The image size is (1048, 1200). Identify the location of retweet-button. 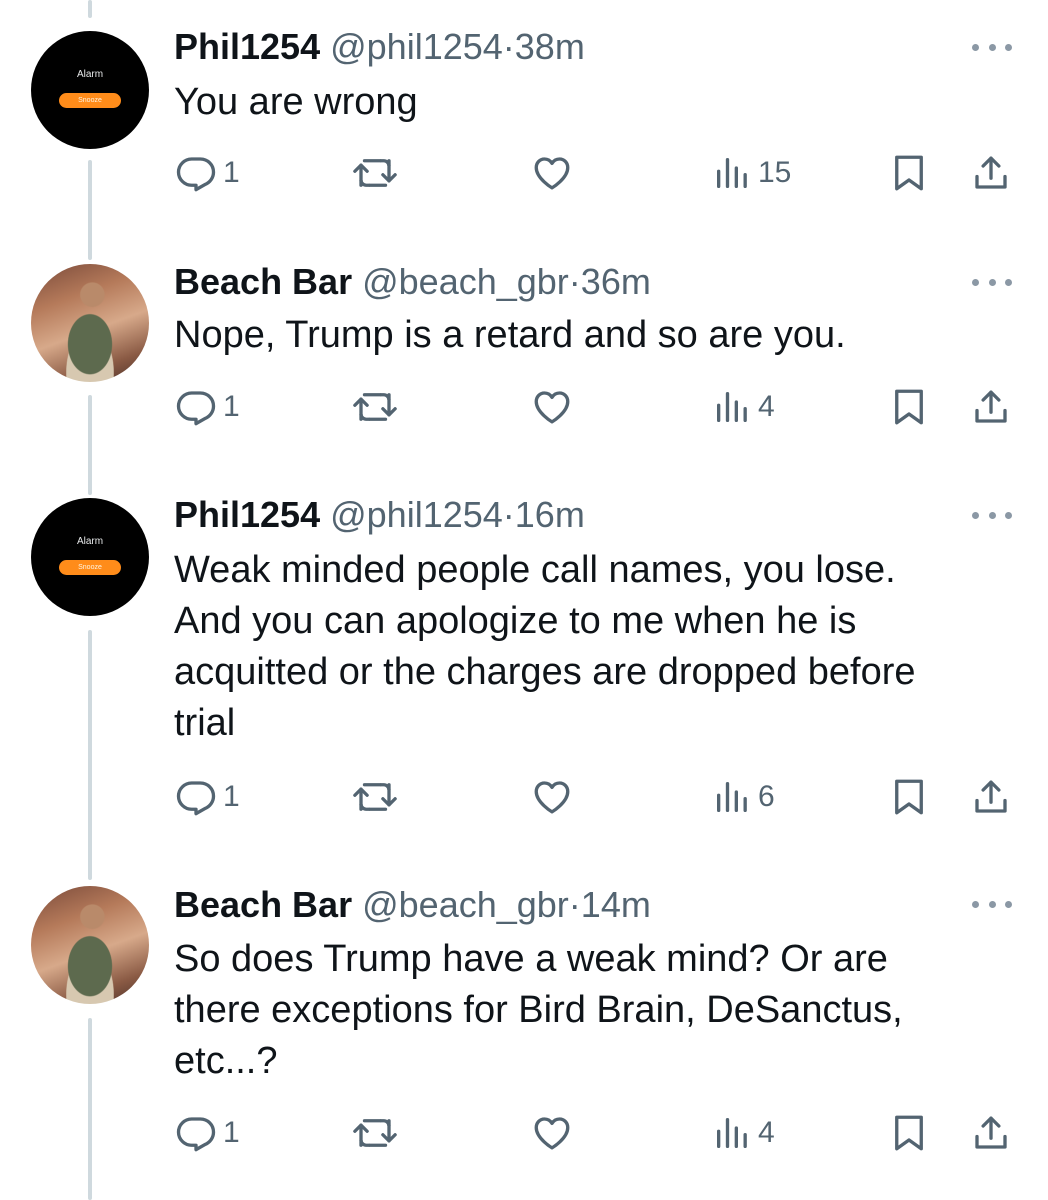
(375, 1133).